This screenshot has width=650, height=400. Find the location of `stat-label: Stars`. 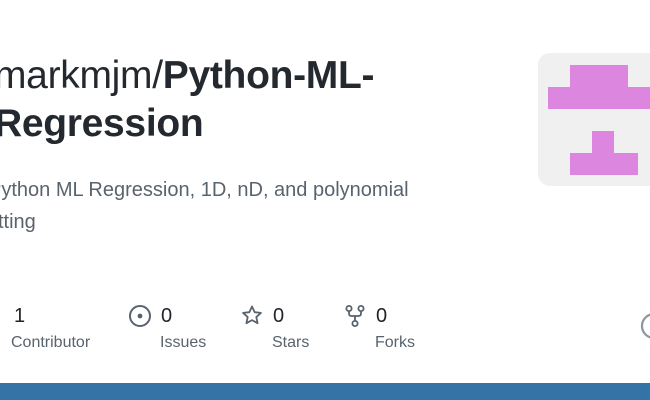

stat-label: Stars is located at coordinates (291, 342).